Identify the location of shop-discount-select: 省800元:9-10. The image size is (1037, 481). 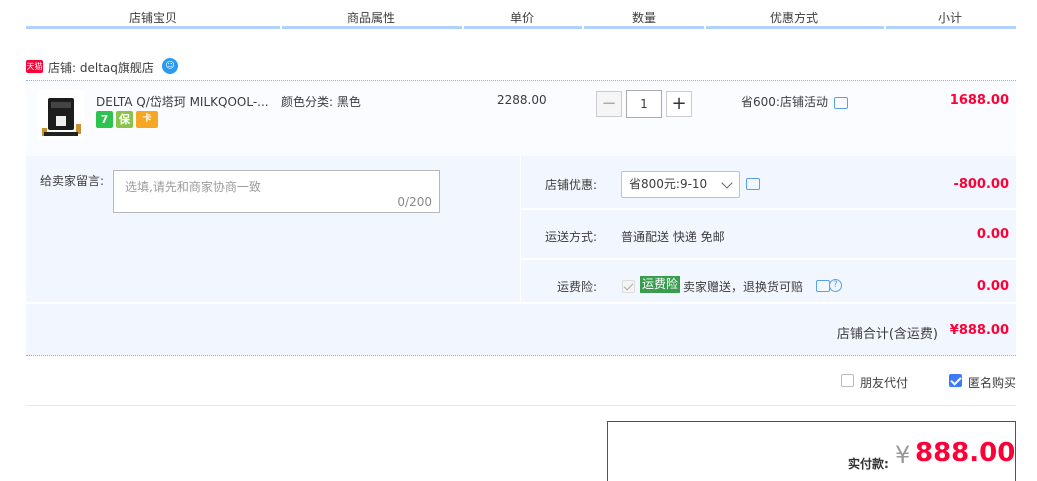
(680, 184).